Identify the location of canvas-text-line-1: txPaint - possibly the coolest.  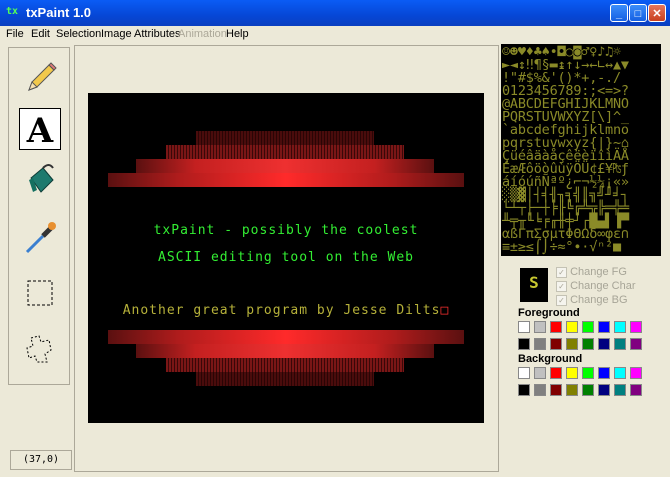
(286, 230).